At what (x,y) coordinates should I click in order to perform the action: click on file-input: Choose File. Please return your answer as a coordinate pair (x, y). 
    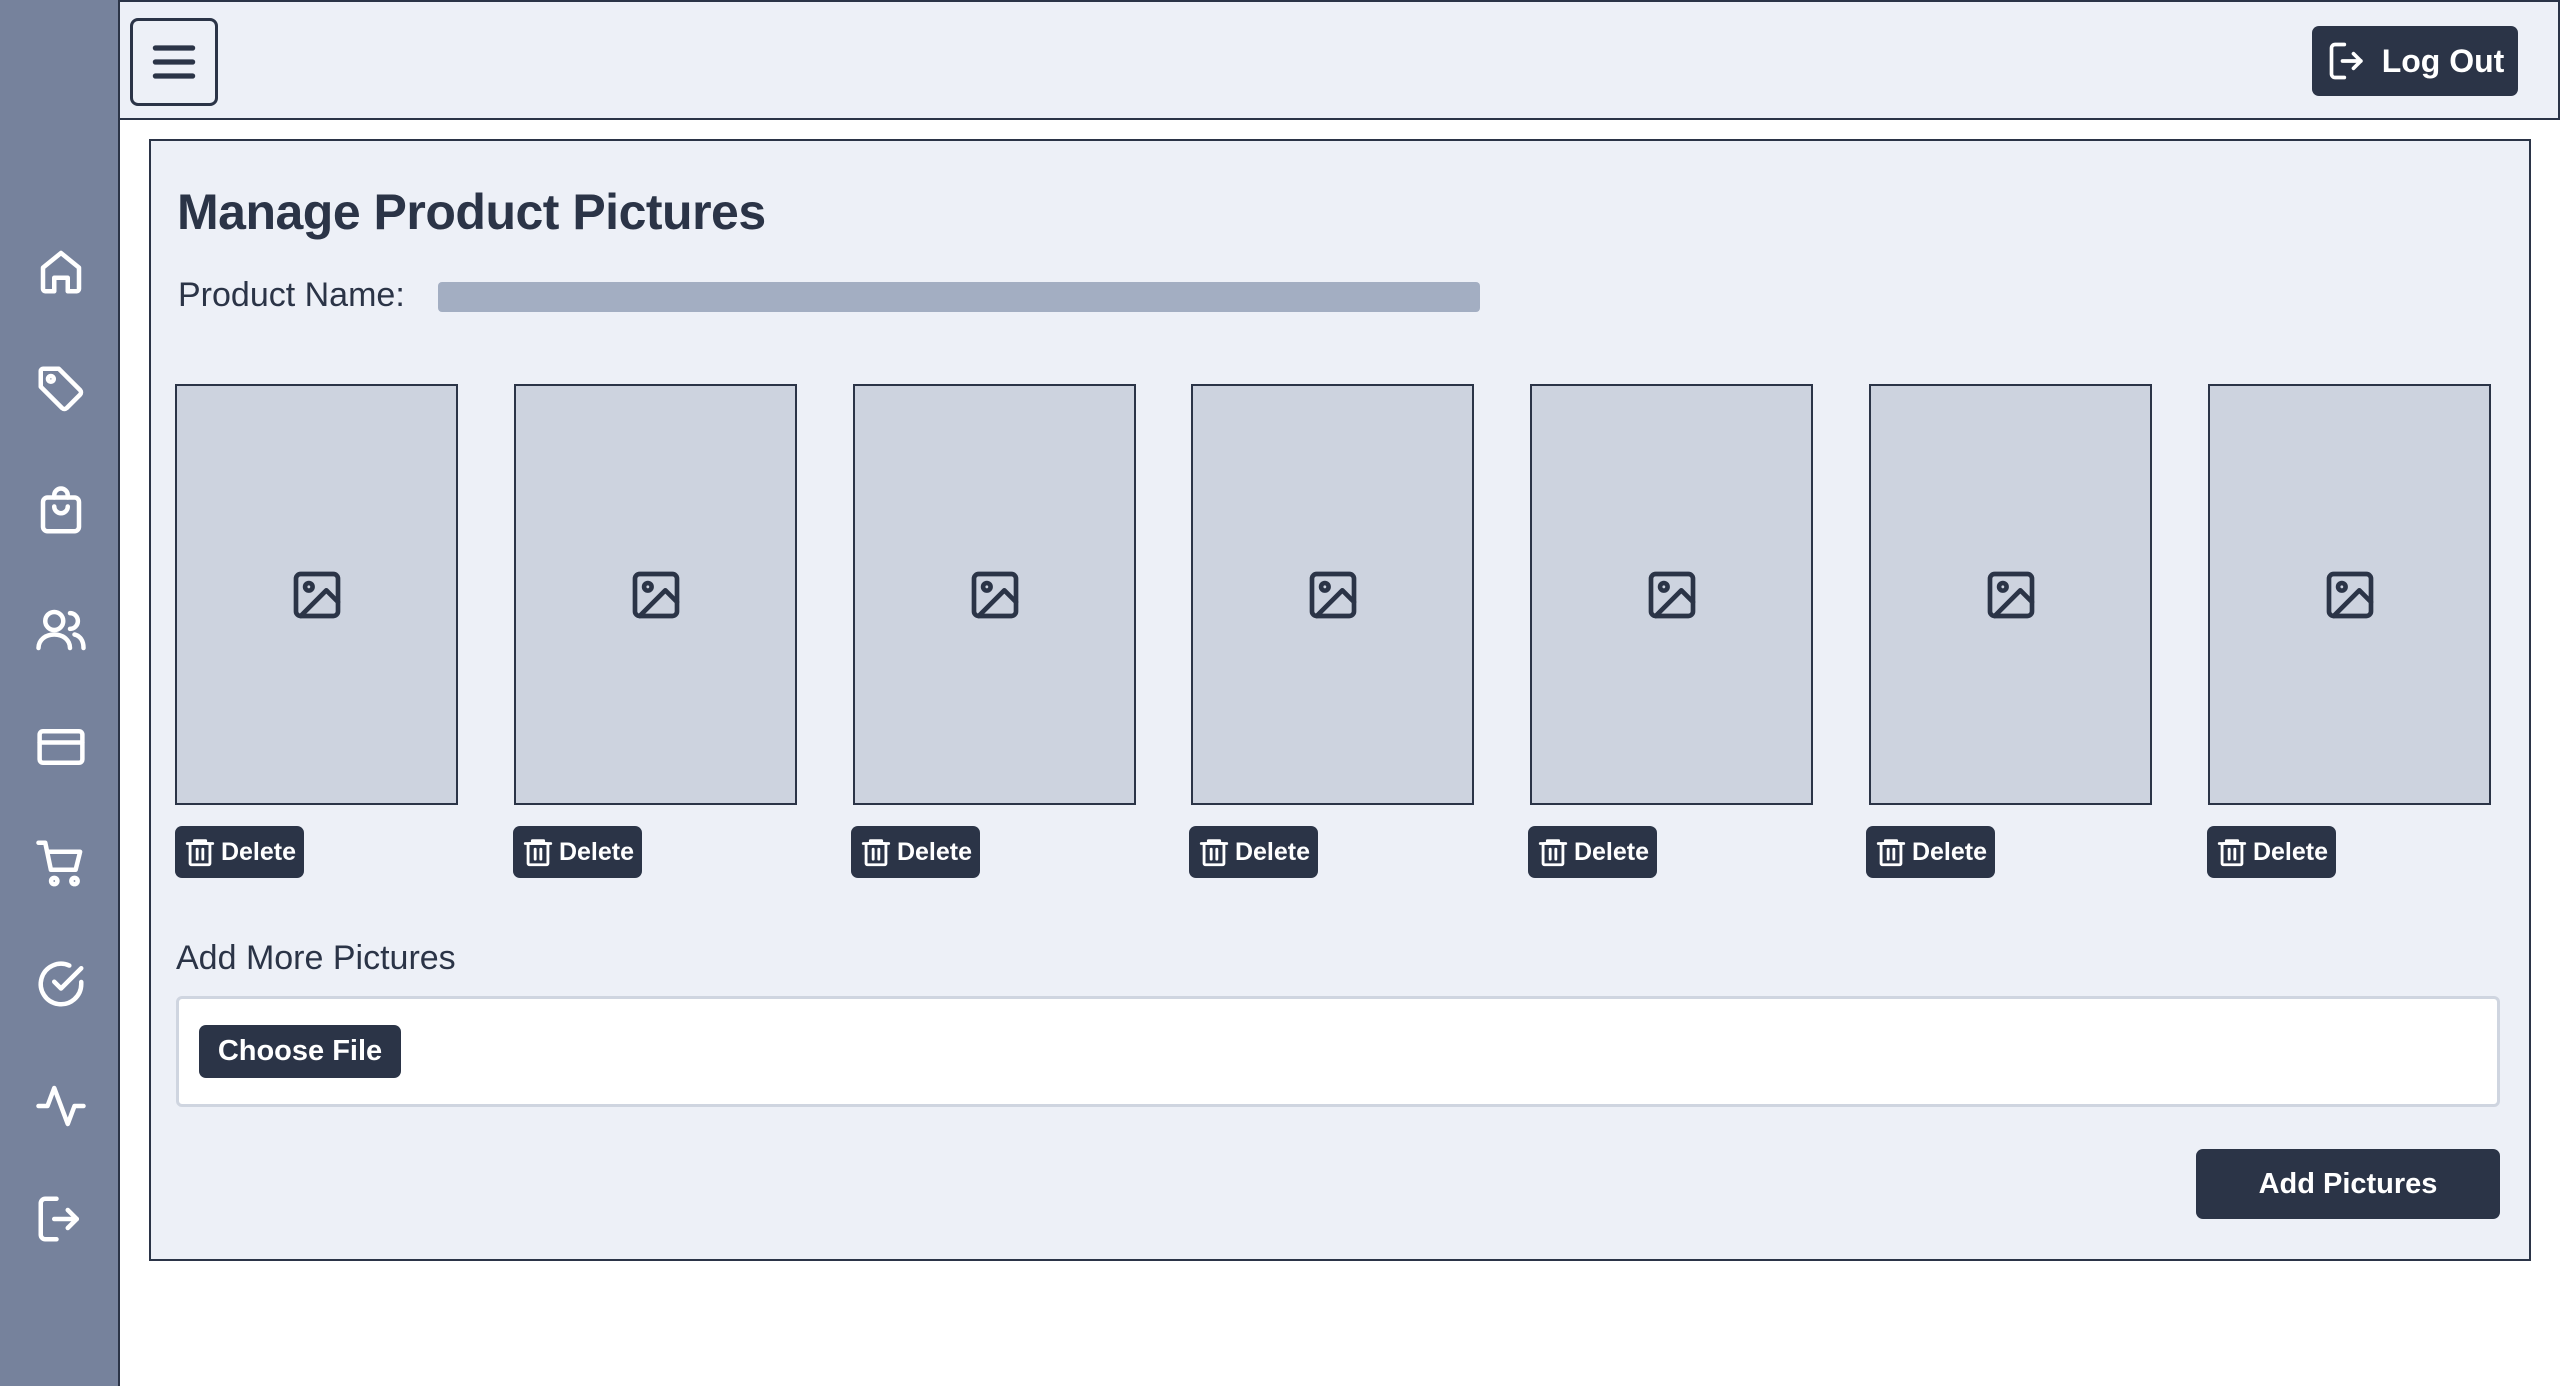
    Looking at the image, I should click on (1338, 1051).